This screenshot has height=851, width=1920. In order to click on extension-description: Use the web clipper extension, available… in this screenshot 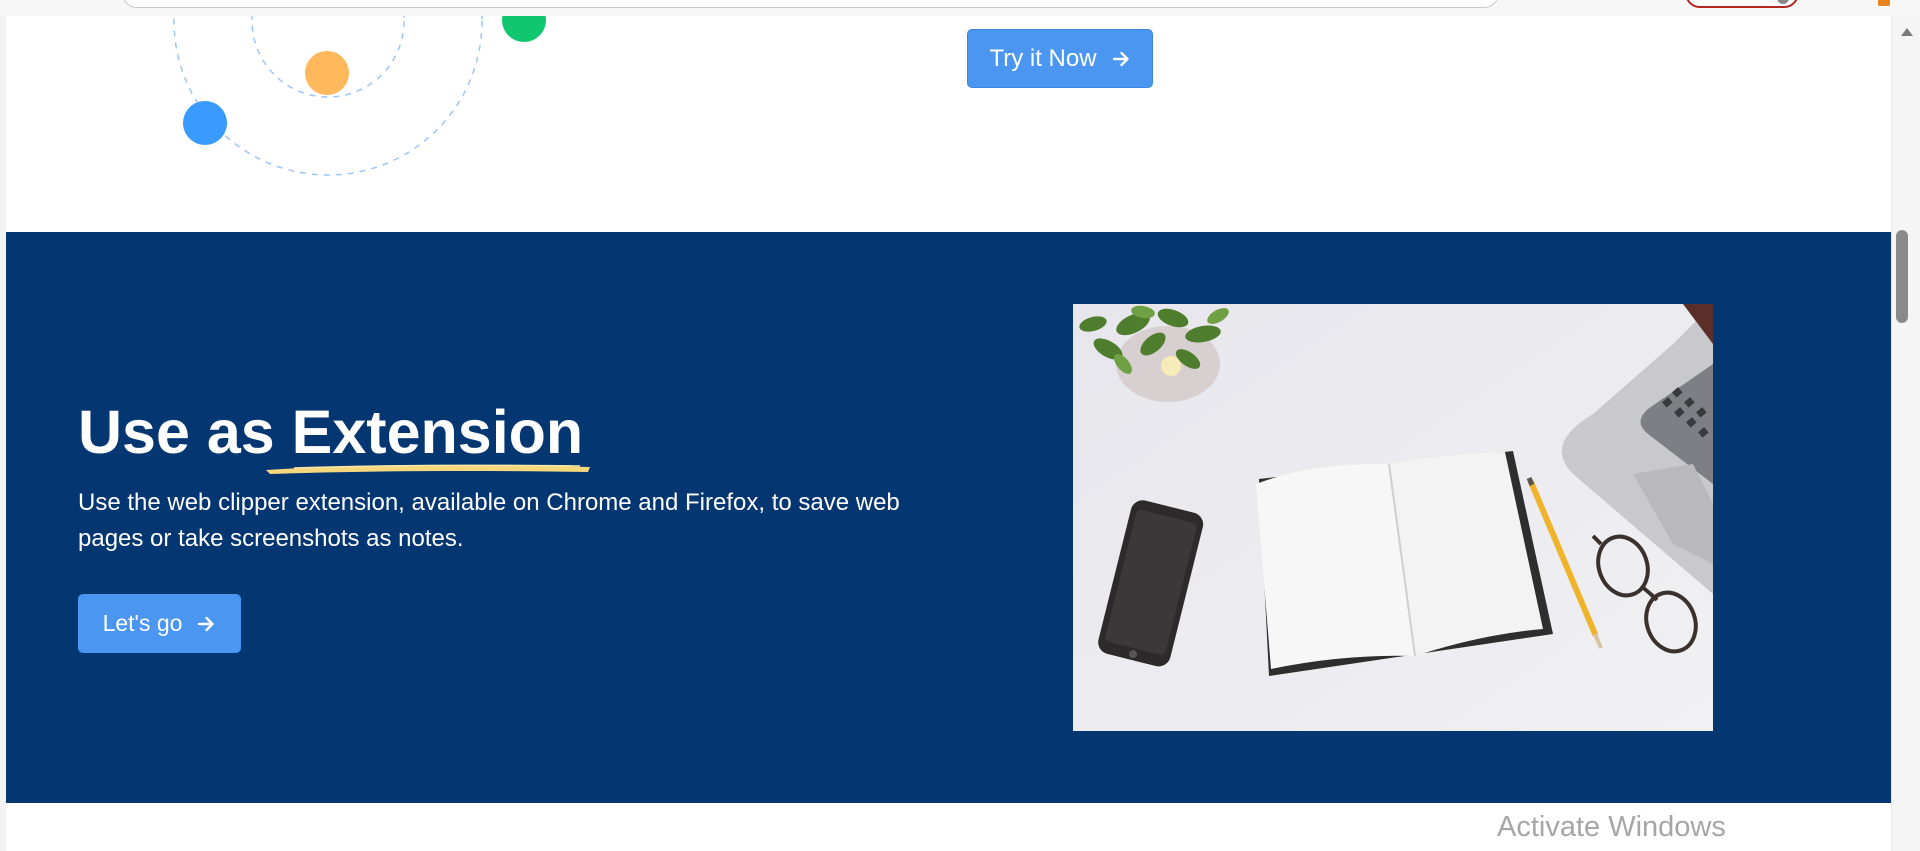, I will do `click(489, 520)`.